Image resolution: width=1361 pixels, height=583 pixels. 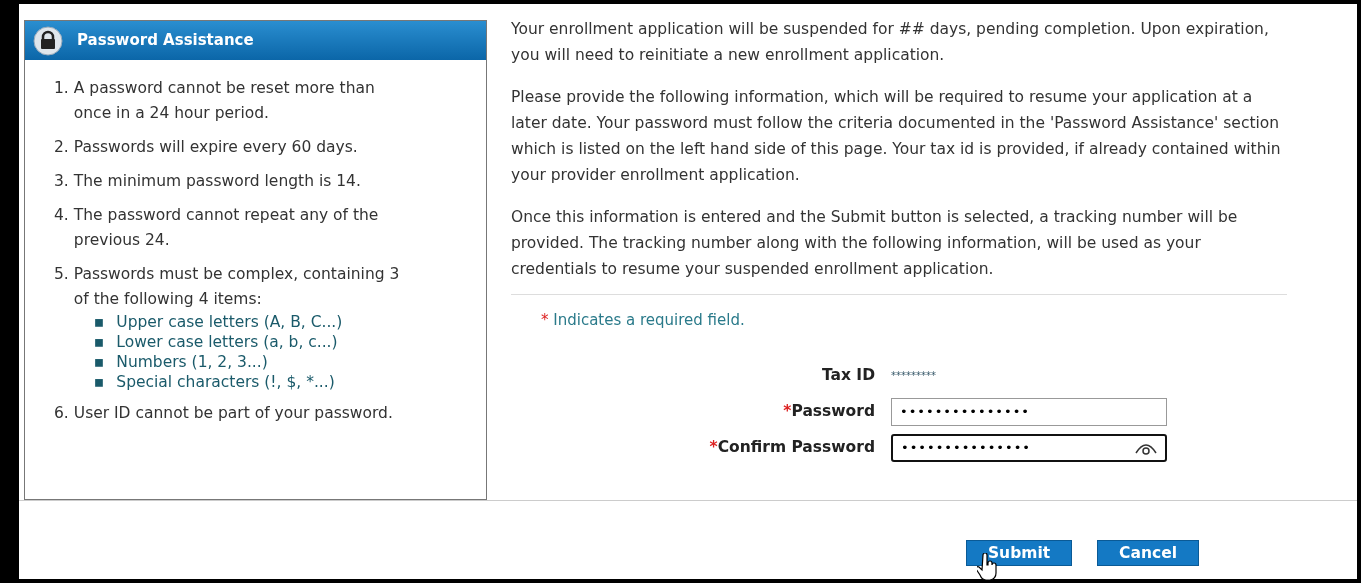 What do you see at coordinates (233, 413) in the screenshot?
I see `rule-text: User ID cannot be part of your password.` at bounding box center [233, 413].